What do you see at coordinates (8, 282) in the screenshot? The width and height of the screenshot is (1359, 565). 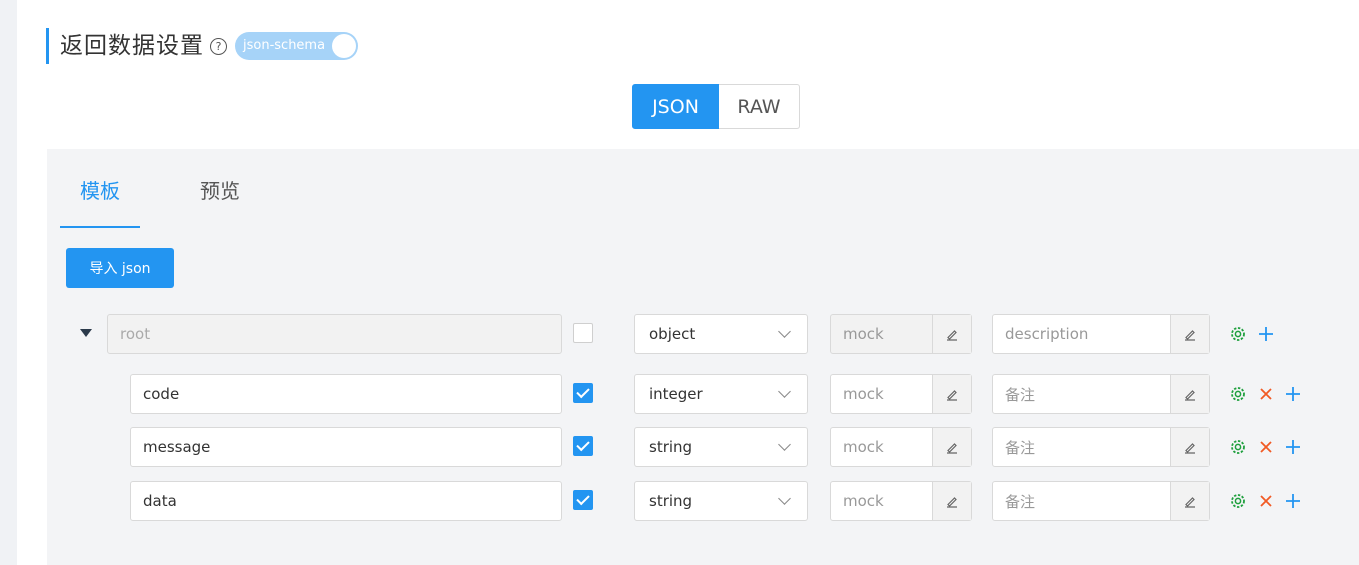 I see `left-sidebar-strip` at bounding box center [8, 282].